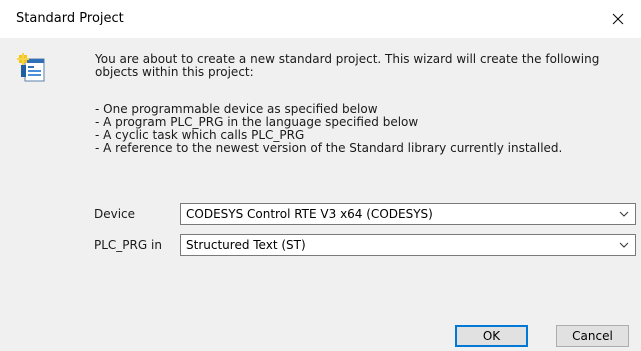  Describe the element at coordinates (31, 67) in the screenshot. I see `new-project-wizard-icon` at that location.